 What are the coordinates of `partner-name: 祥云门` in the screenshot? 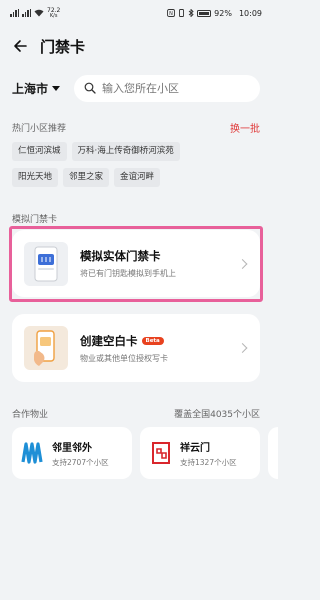 It's located at (195, 448).